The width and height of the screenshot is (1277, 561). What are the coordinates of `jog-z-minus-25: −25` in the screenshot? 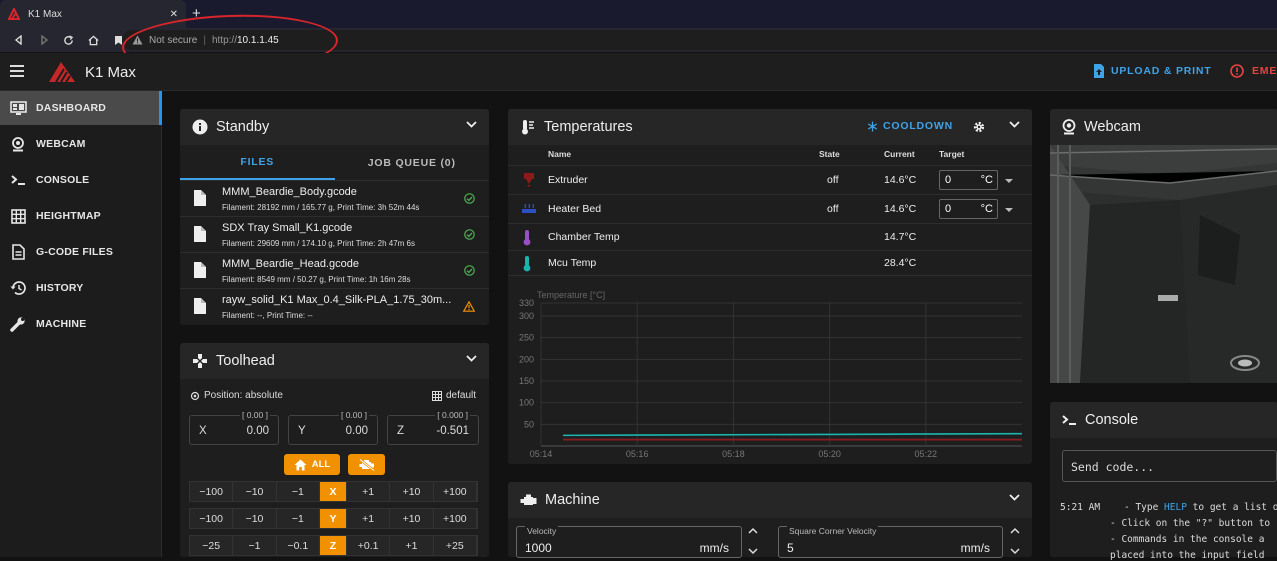 It's located at (212, 545).